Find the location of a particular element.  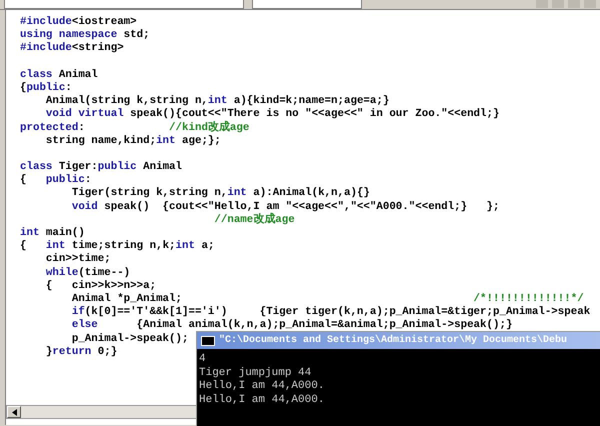

code-line: #include<iostream> is located at coordinates (78, 22).